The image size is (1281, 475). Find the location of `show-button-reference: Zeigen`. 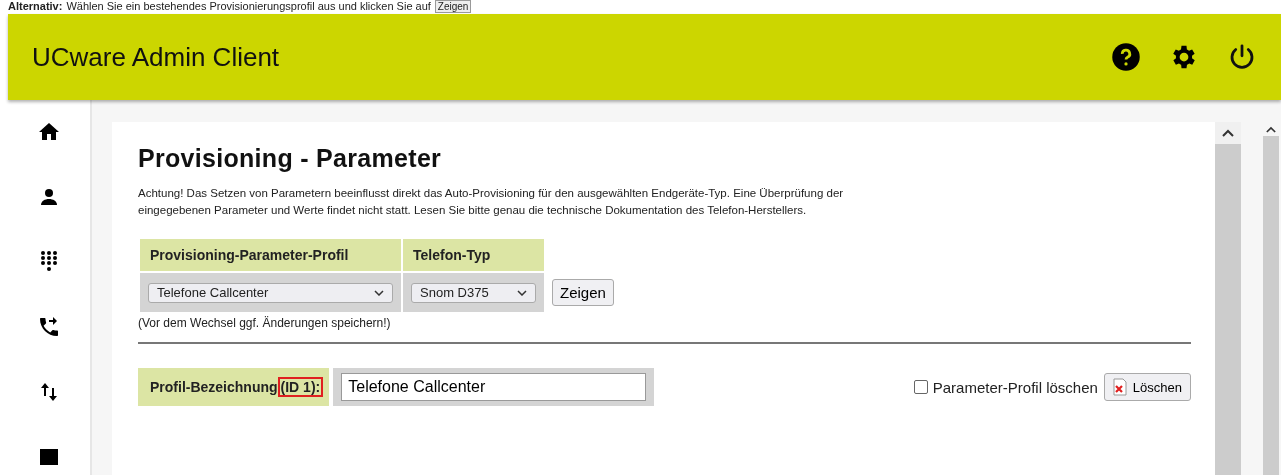

show-button-reference: Zeigen is located at coordinates (453, 6).